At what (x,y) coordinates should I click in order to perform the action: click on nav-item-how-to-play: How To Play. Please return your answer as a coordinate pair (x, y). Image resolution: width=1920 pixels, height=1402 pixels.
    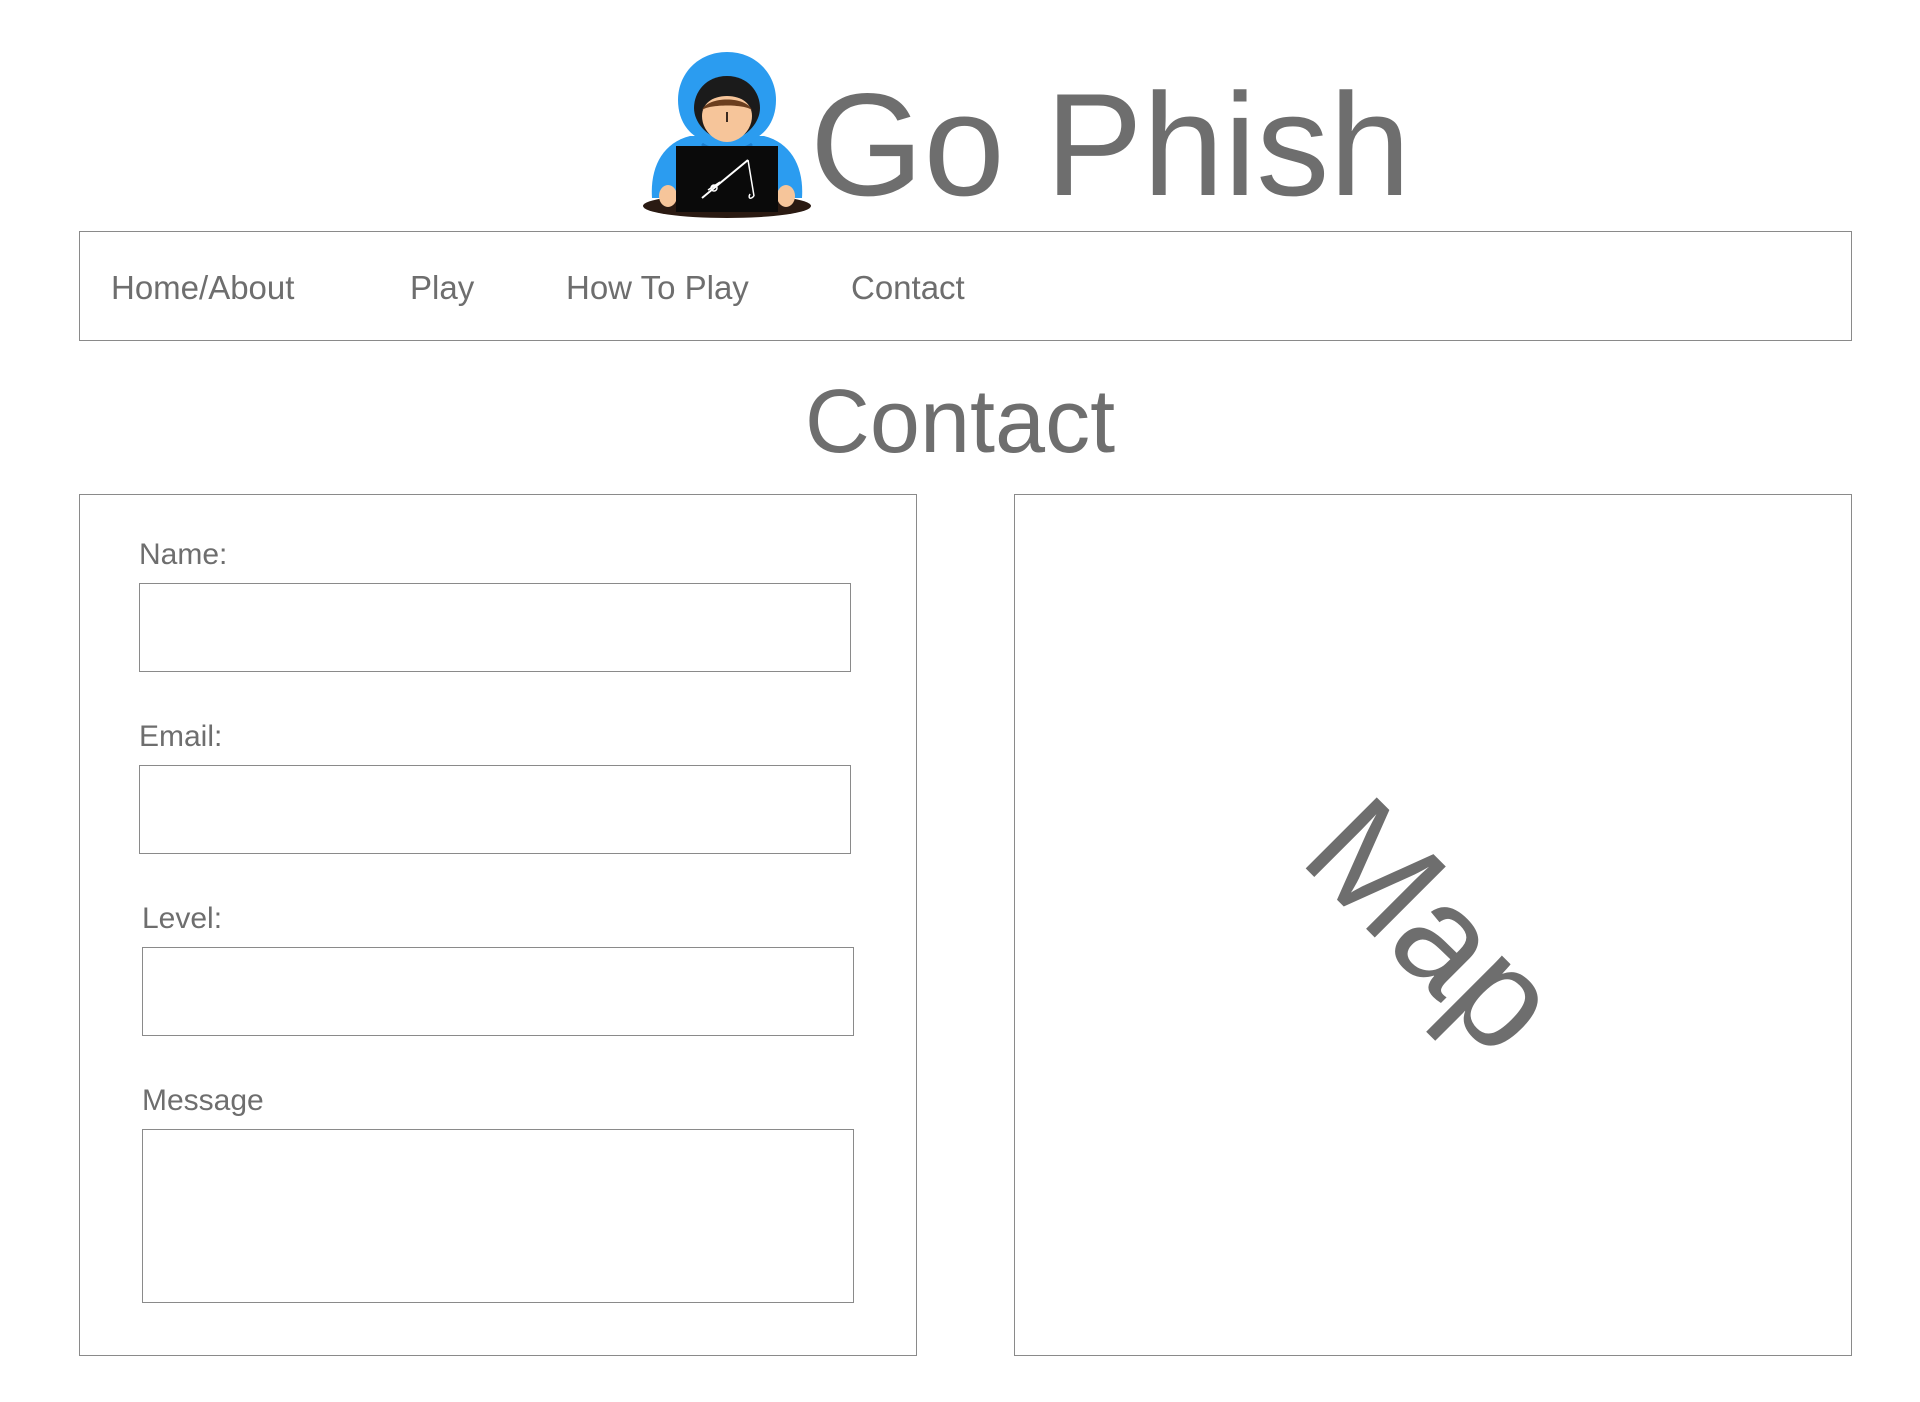
    Looking at the image, I should click on (657, 288).